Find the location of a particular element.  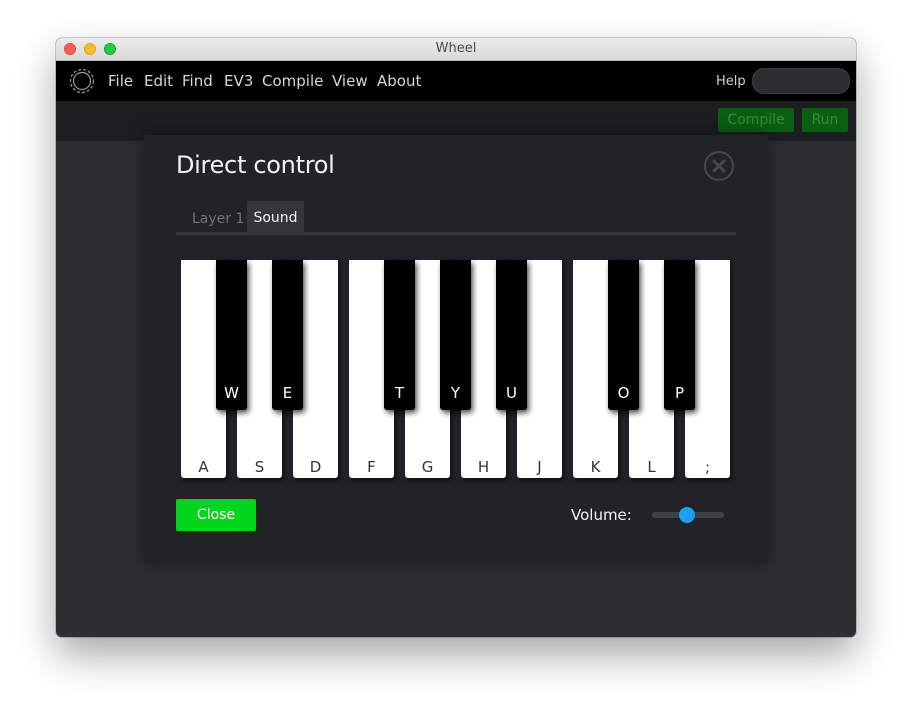

menu-view: View is located at coordinates (350, 81).